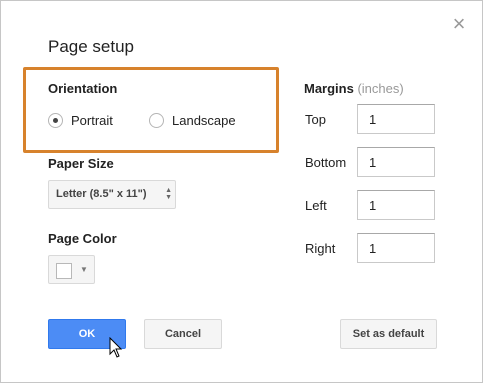  Describe the element at coordinates (396, 119) in the screenshot. I see `margin-top-input` at that location.